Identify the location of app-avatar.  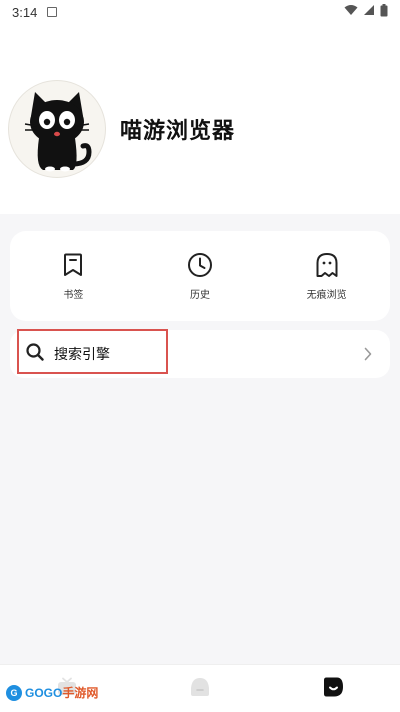
(57, 129).